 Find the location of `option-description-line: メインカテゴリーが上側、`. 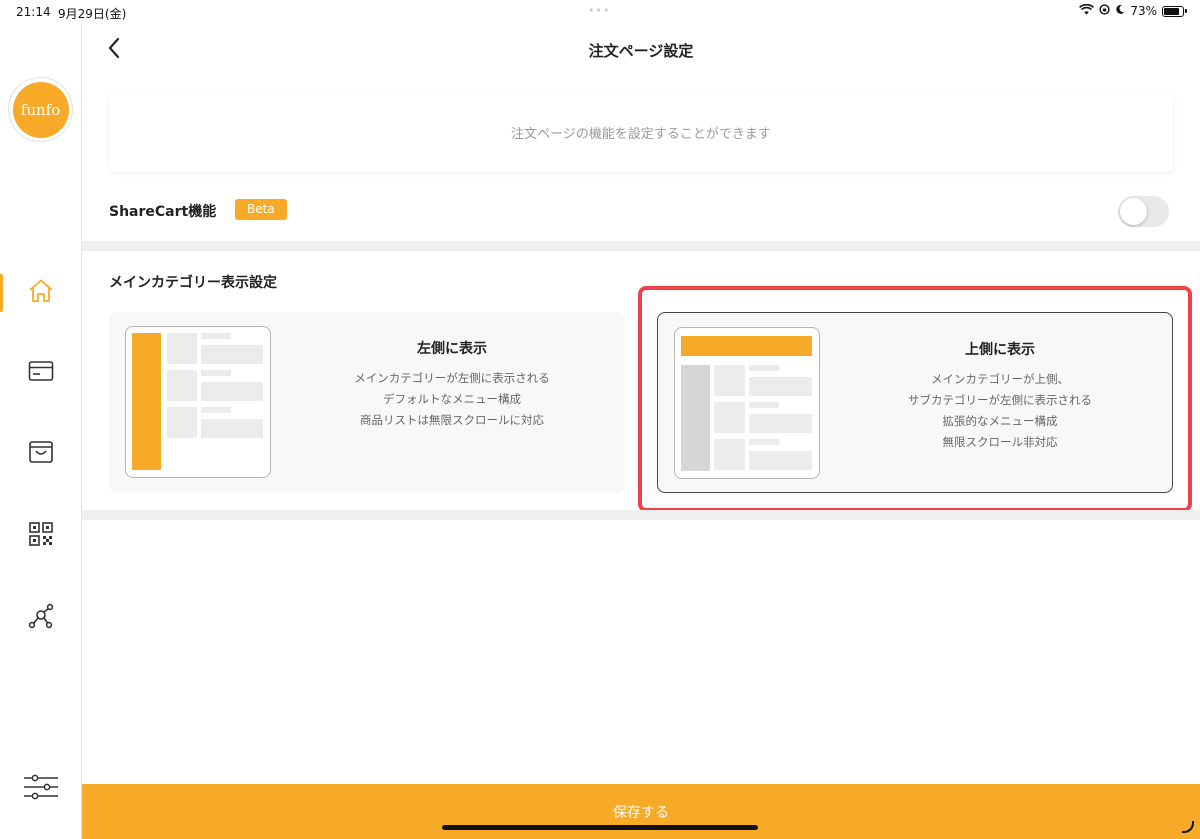

option-description-line: メインカテゴリーが上側、 is located at coordinates (1000, 379).